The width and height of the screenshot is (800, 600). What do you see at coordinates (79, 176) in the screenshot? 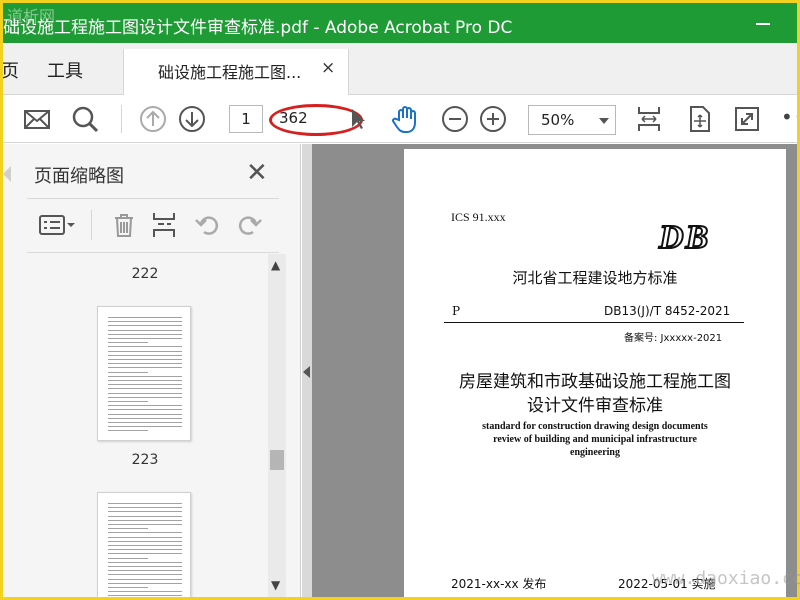
I see `panel-title: 页面缩略图` at bounding box center [79, 176].